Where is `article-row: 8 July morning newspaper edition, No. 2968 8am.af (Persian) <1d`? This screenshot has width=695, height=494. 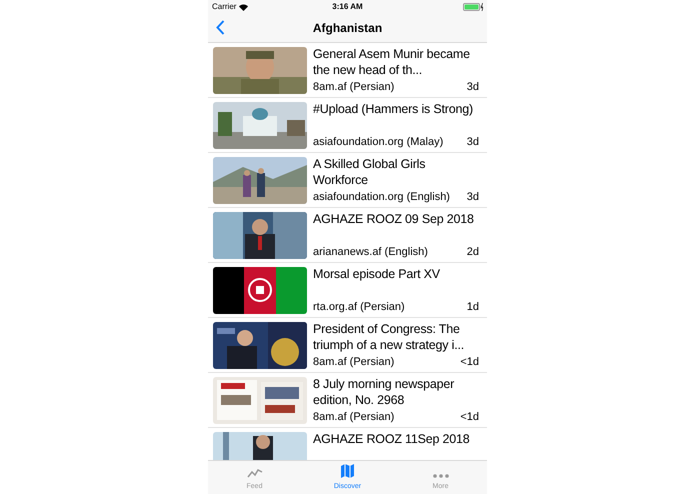 article-row: 8 July morning newspaper edition, No. 2968 8am.af (Persian) <1d is located at coordinates (347, 400).